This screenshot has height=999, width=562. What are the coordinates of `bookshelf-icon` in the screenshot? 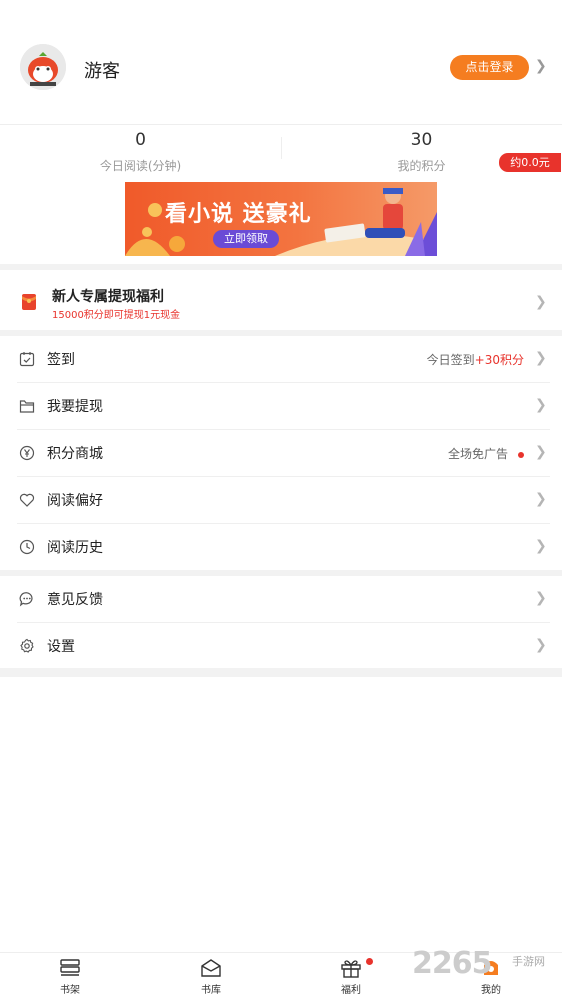 It's located at (70, 967).